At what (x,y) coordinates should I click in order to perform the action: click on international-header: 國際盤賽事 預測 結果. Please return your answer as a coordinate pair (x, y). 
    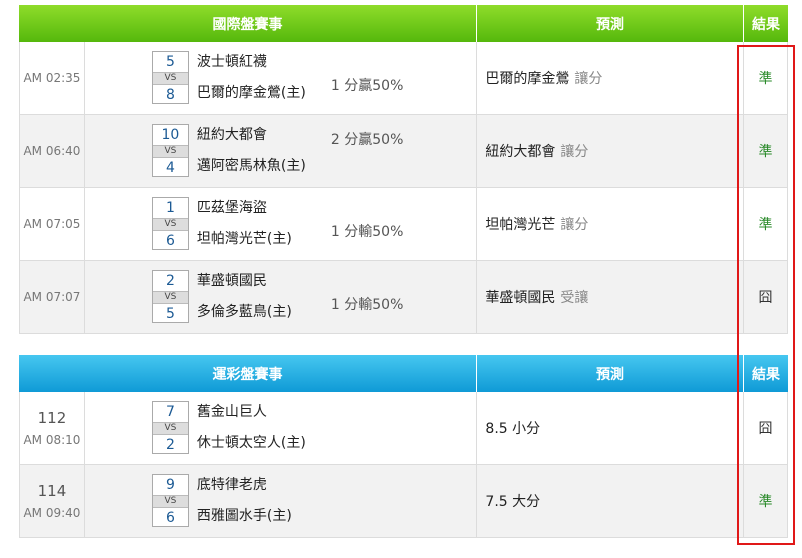
    Looking at the image, I should click on (403, 23).